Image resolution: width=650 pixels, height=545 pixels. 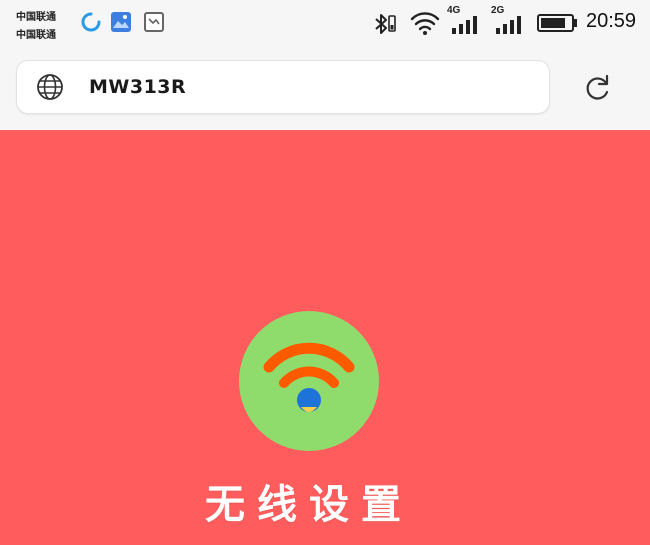 What do you see at coordinates (283, 87) in the screenshot?
I see `address-bar: MW313R` at bounding box center [283, 87].